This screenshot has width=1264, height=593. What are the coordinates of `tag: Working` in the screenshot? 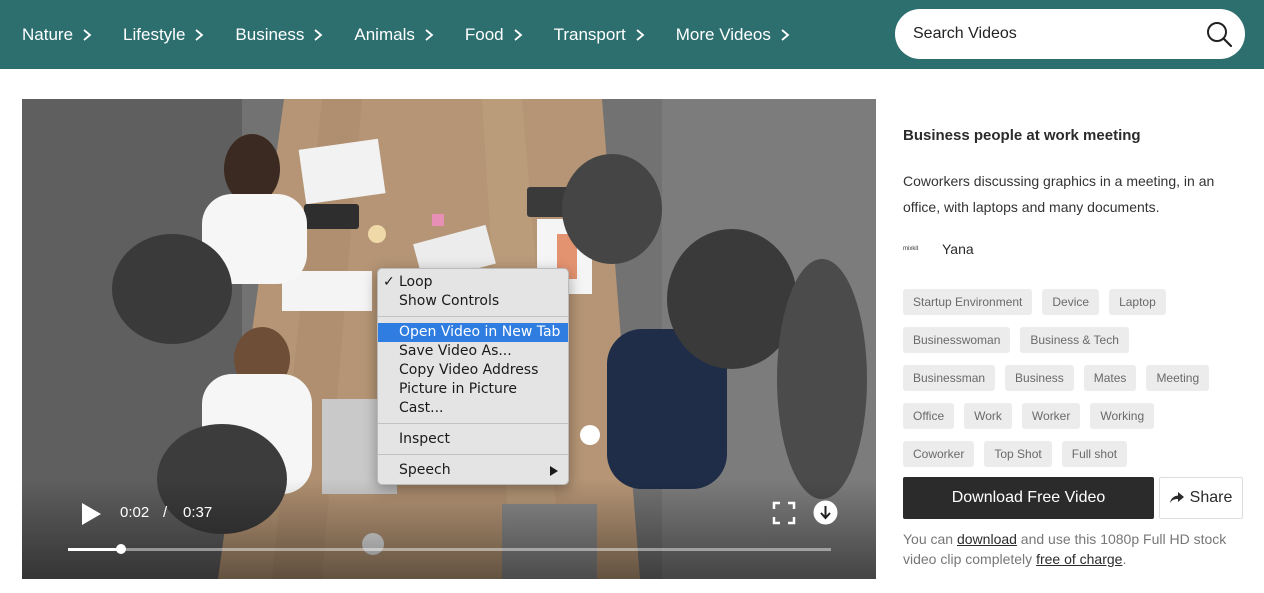 It's located at (1122, 416).